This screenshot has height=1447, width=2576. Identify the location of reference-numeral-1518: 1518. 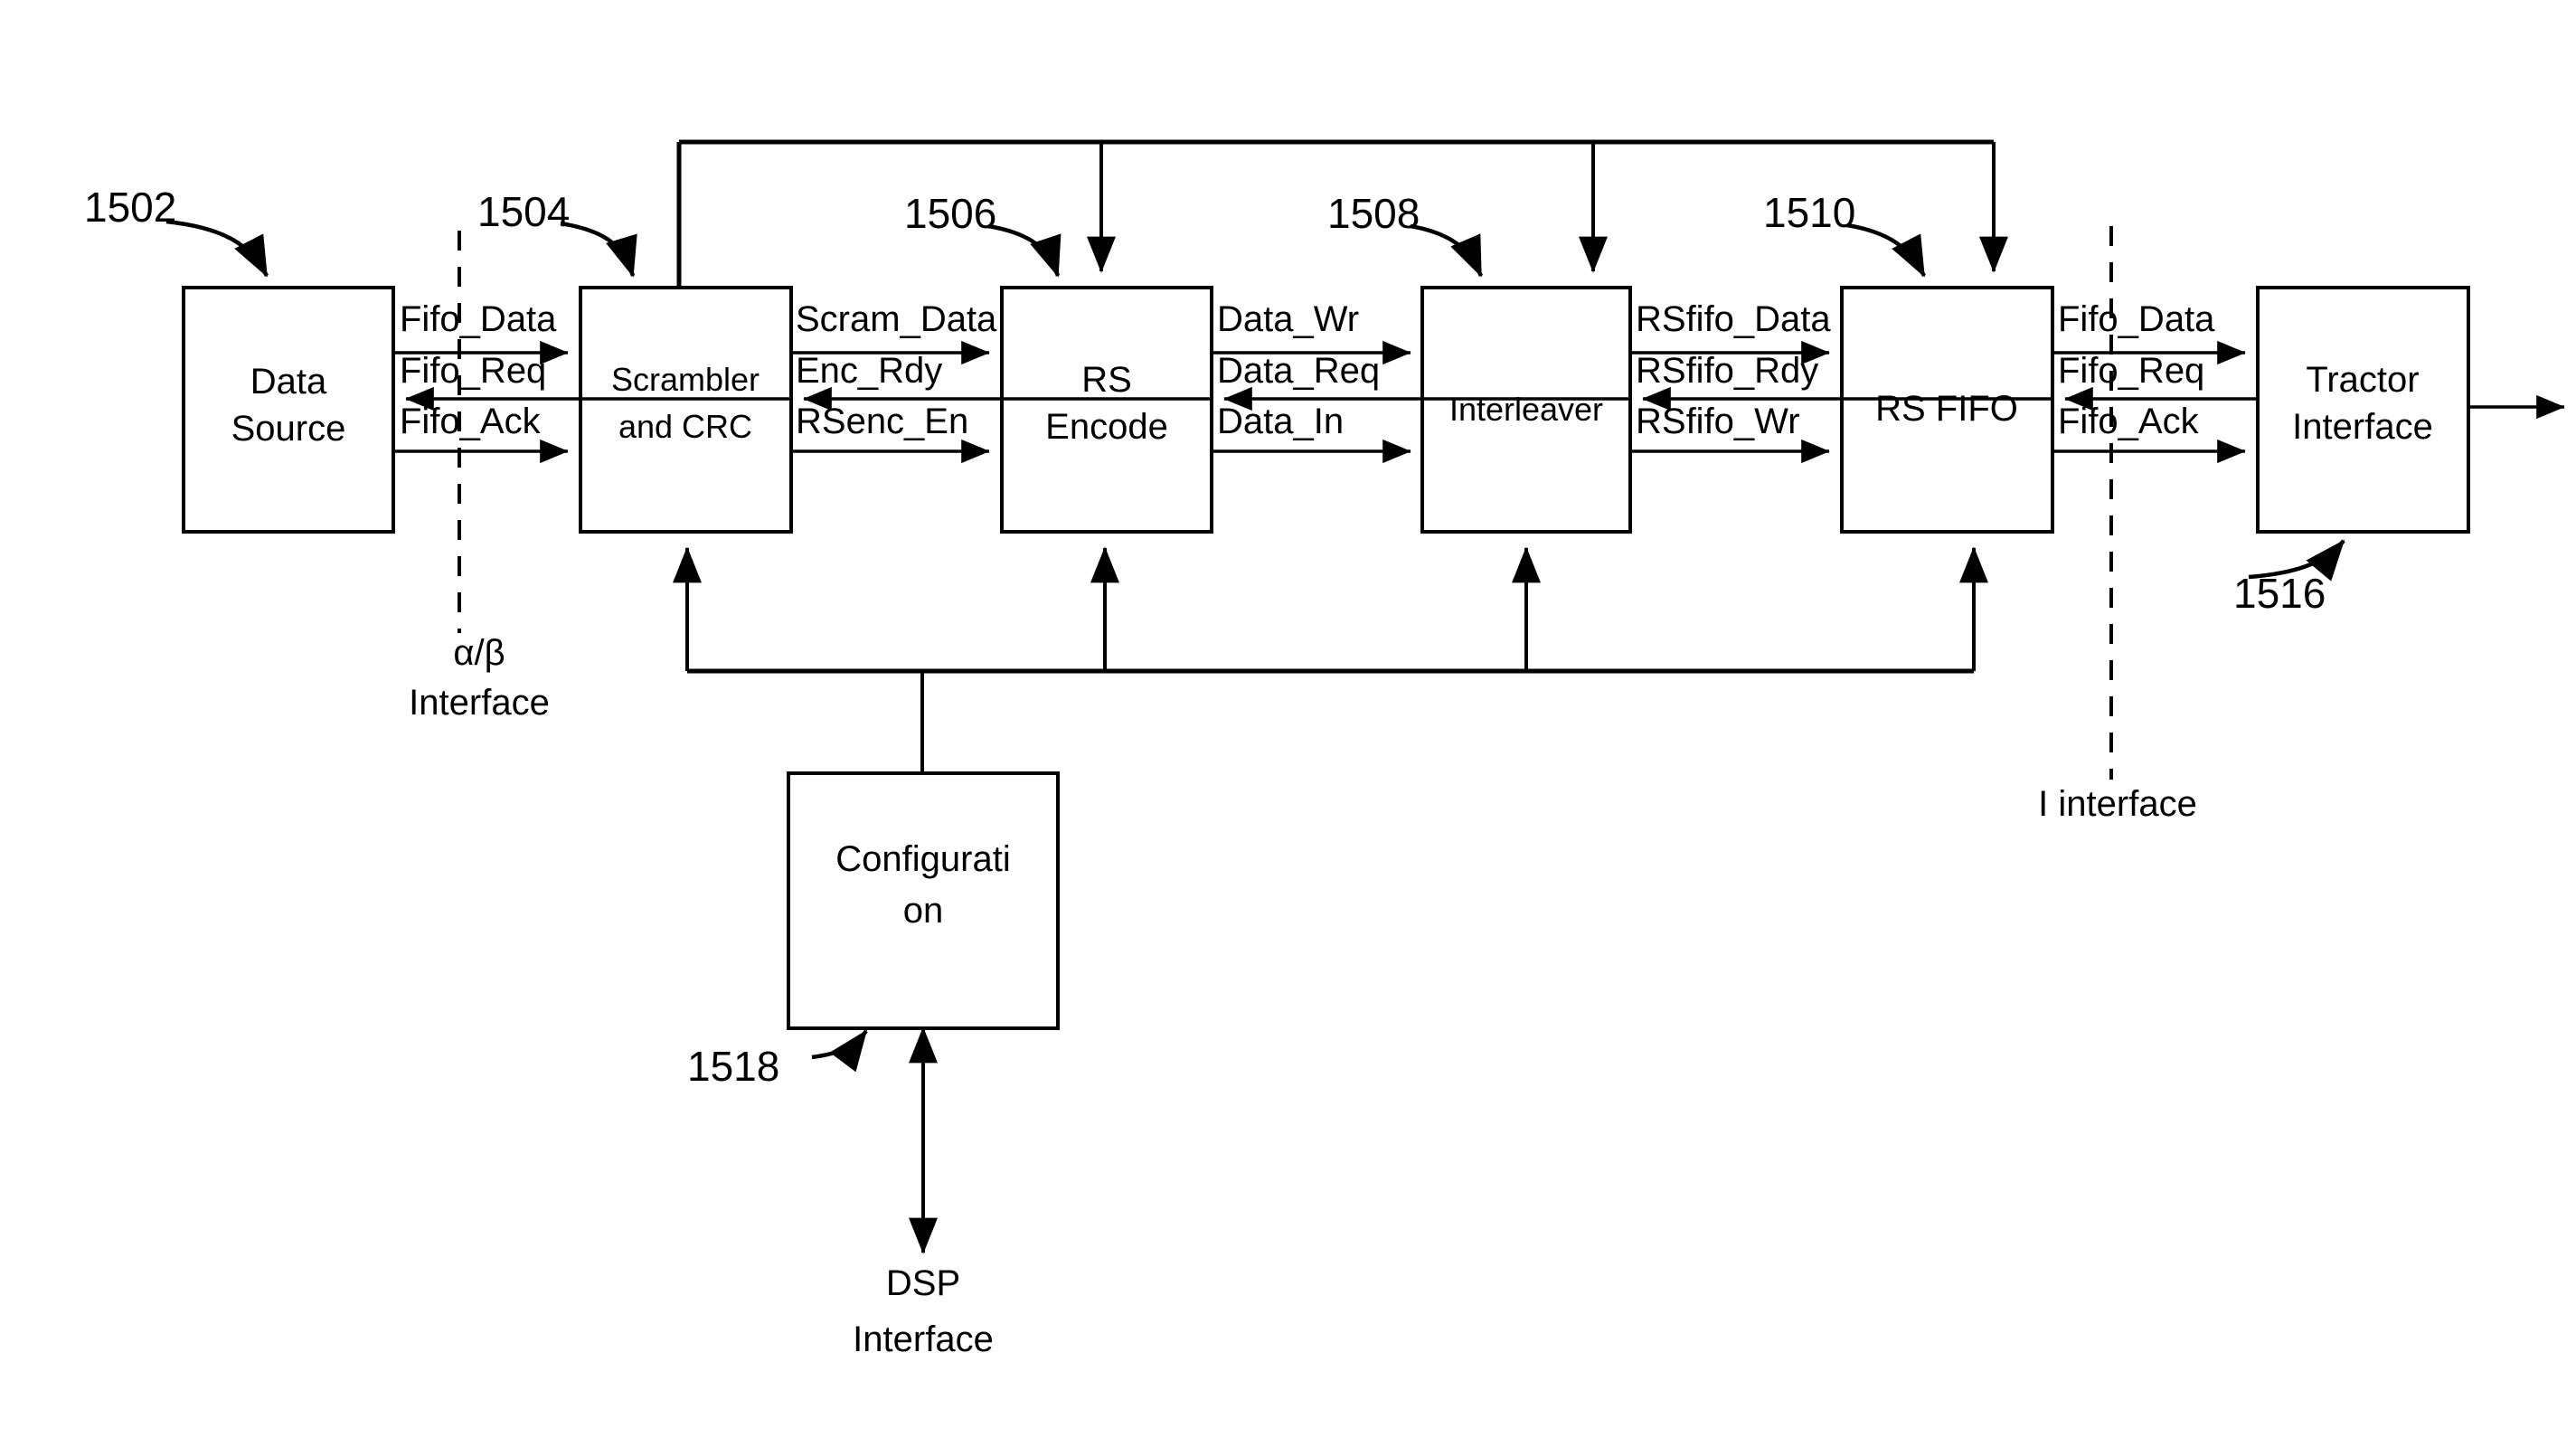
(733, 1066).